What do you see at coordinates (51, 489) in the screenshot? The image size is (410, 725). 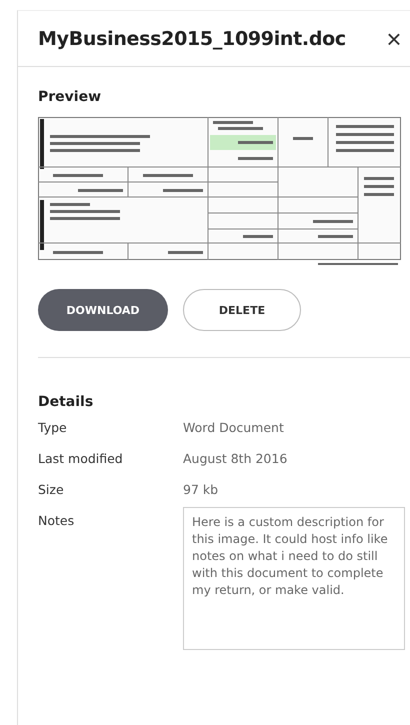 I see `detail-label: Size` at bounding box center [51, 489].